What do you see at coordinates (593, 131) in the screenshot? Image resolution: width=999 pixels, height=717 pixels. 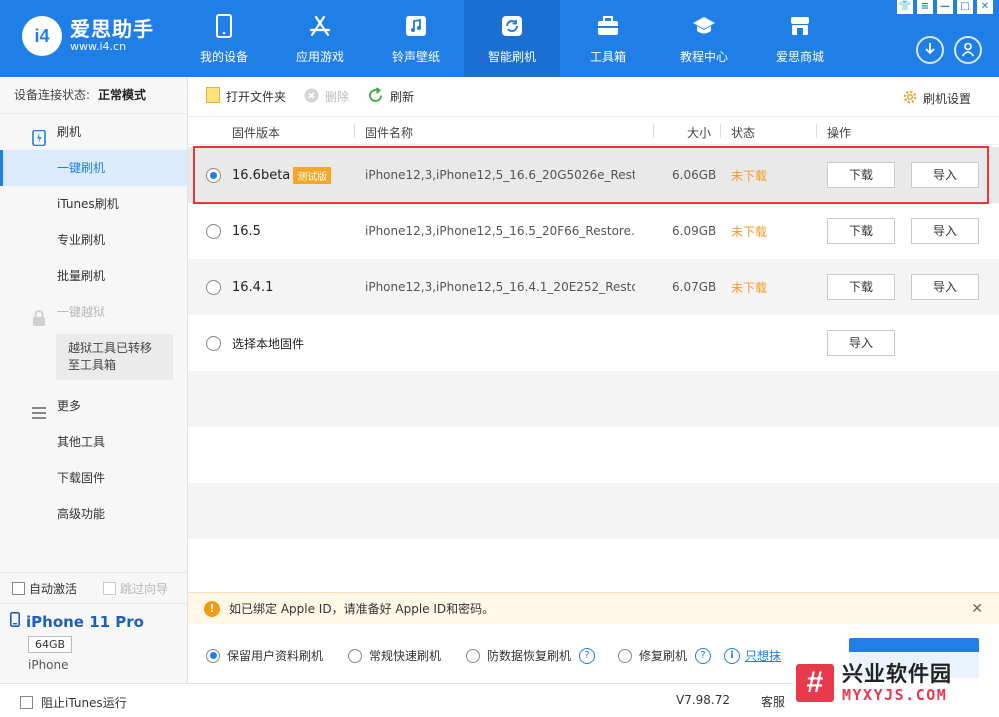 I see `firmware-table-header: 固件版本 固件名称 大小 状态 操作` at bounding box center [593, 131].